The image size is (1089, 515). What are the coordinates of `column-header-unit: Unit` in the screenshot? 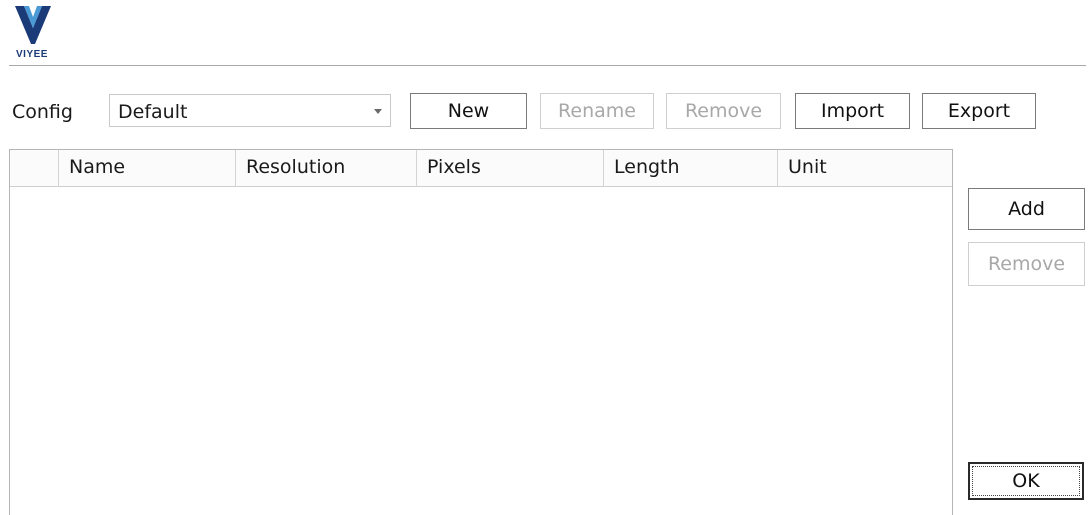 It's located at (865, 168).